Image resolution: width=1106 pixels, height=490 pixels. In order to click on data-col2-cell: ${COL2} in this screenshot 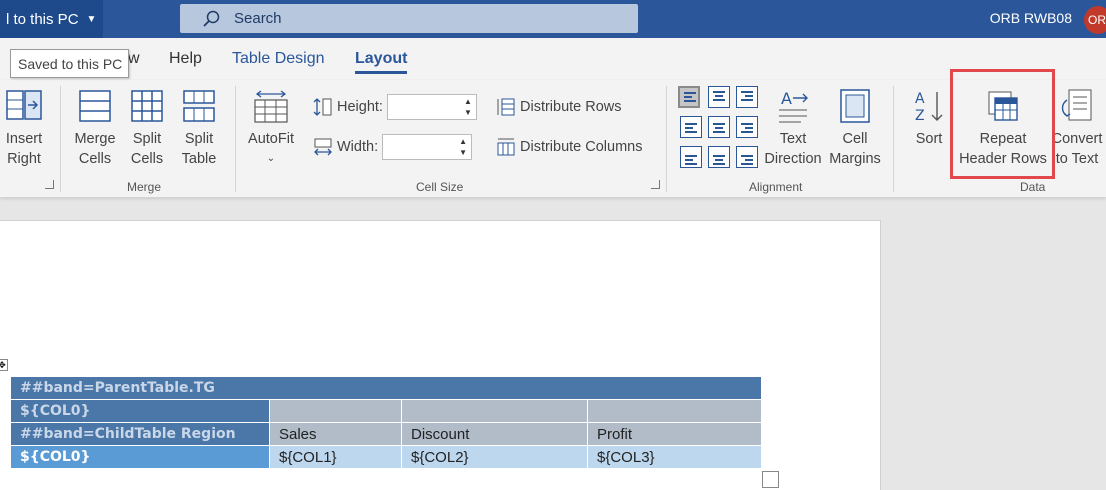, I will do `click(494, 457)`.